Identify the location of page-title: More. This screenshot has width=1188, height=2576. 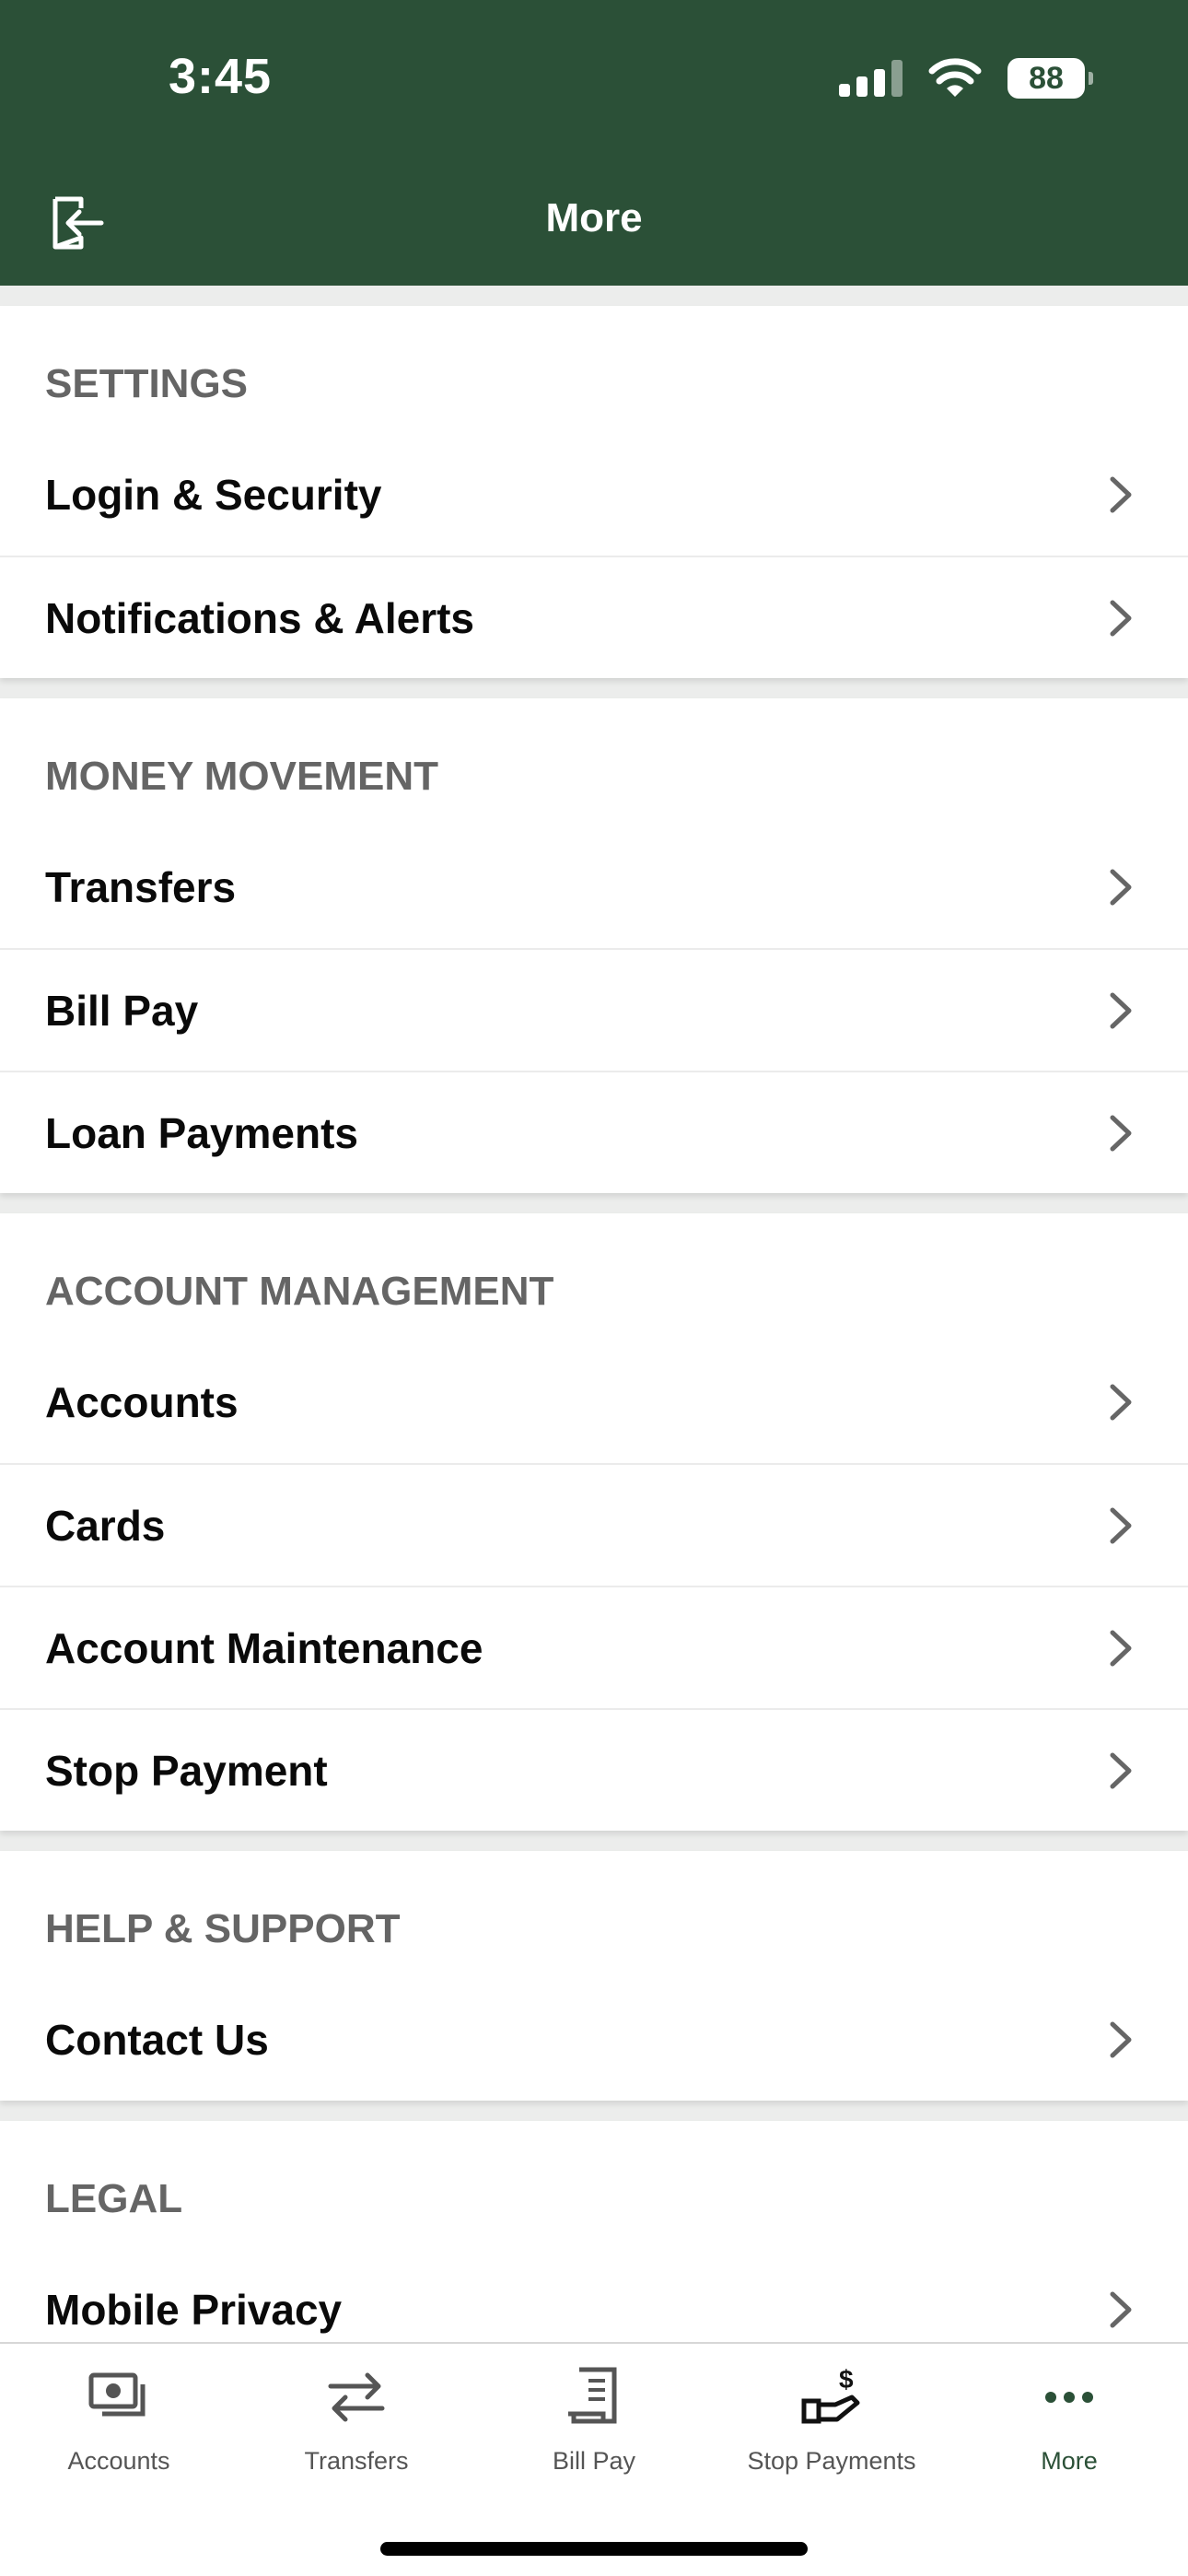
(594, 217).